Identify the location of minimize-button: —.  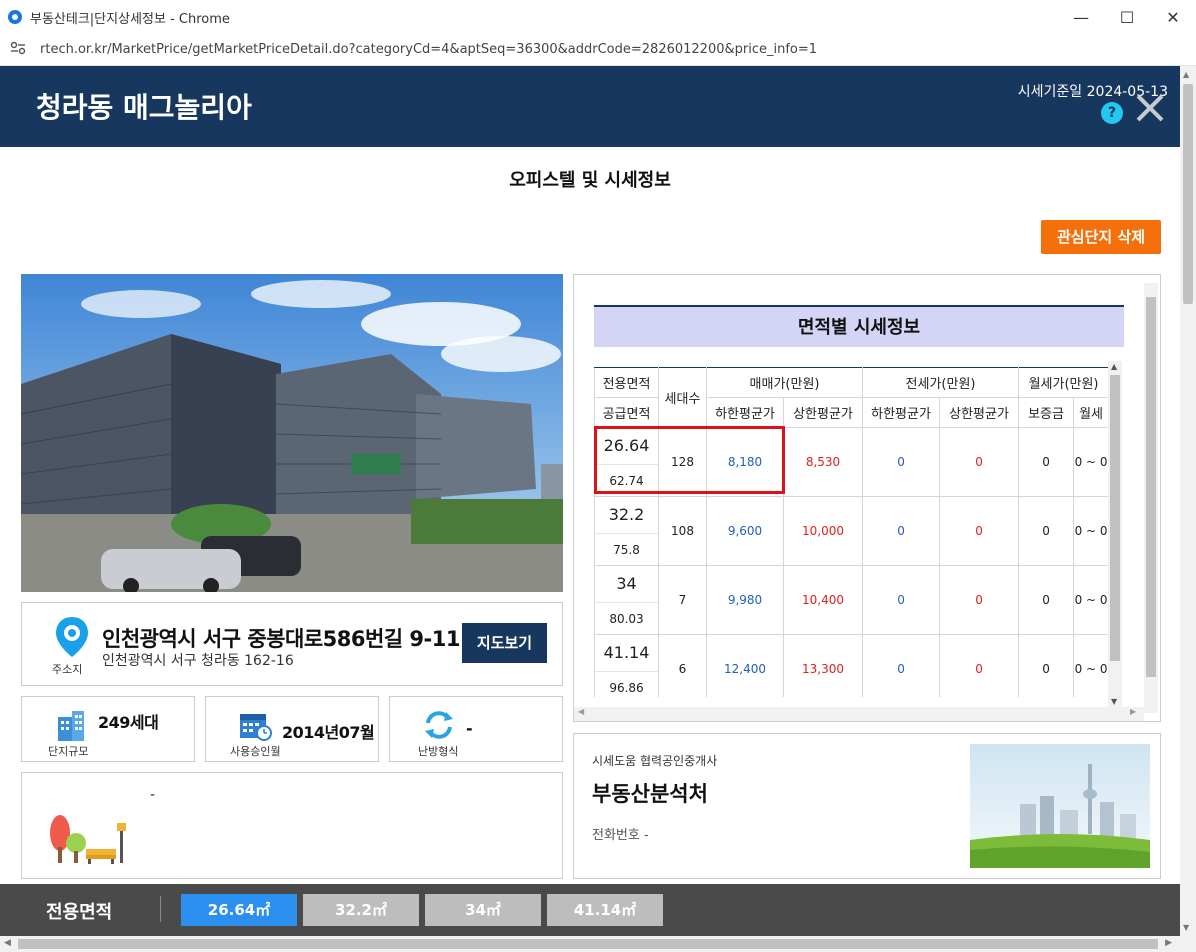
(1081, 17).